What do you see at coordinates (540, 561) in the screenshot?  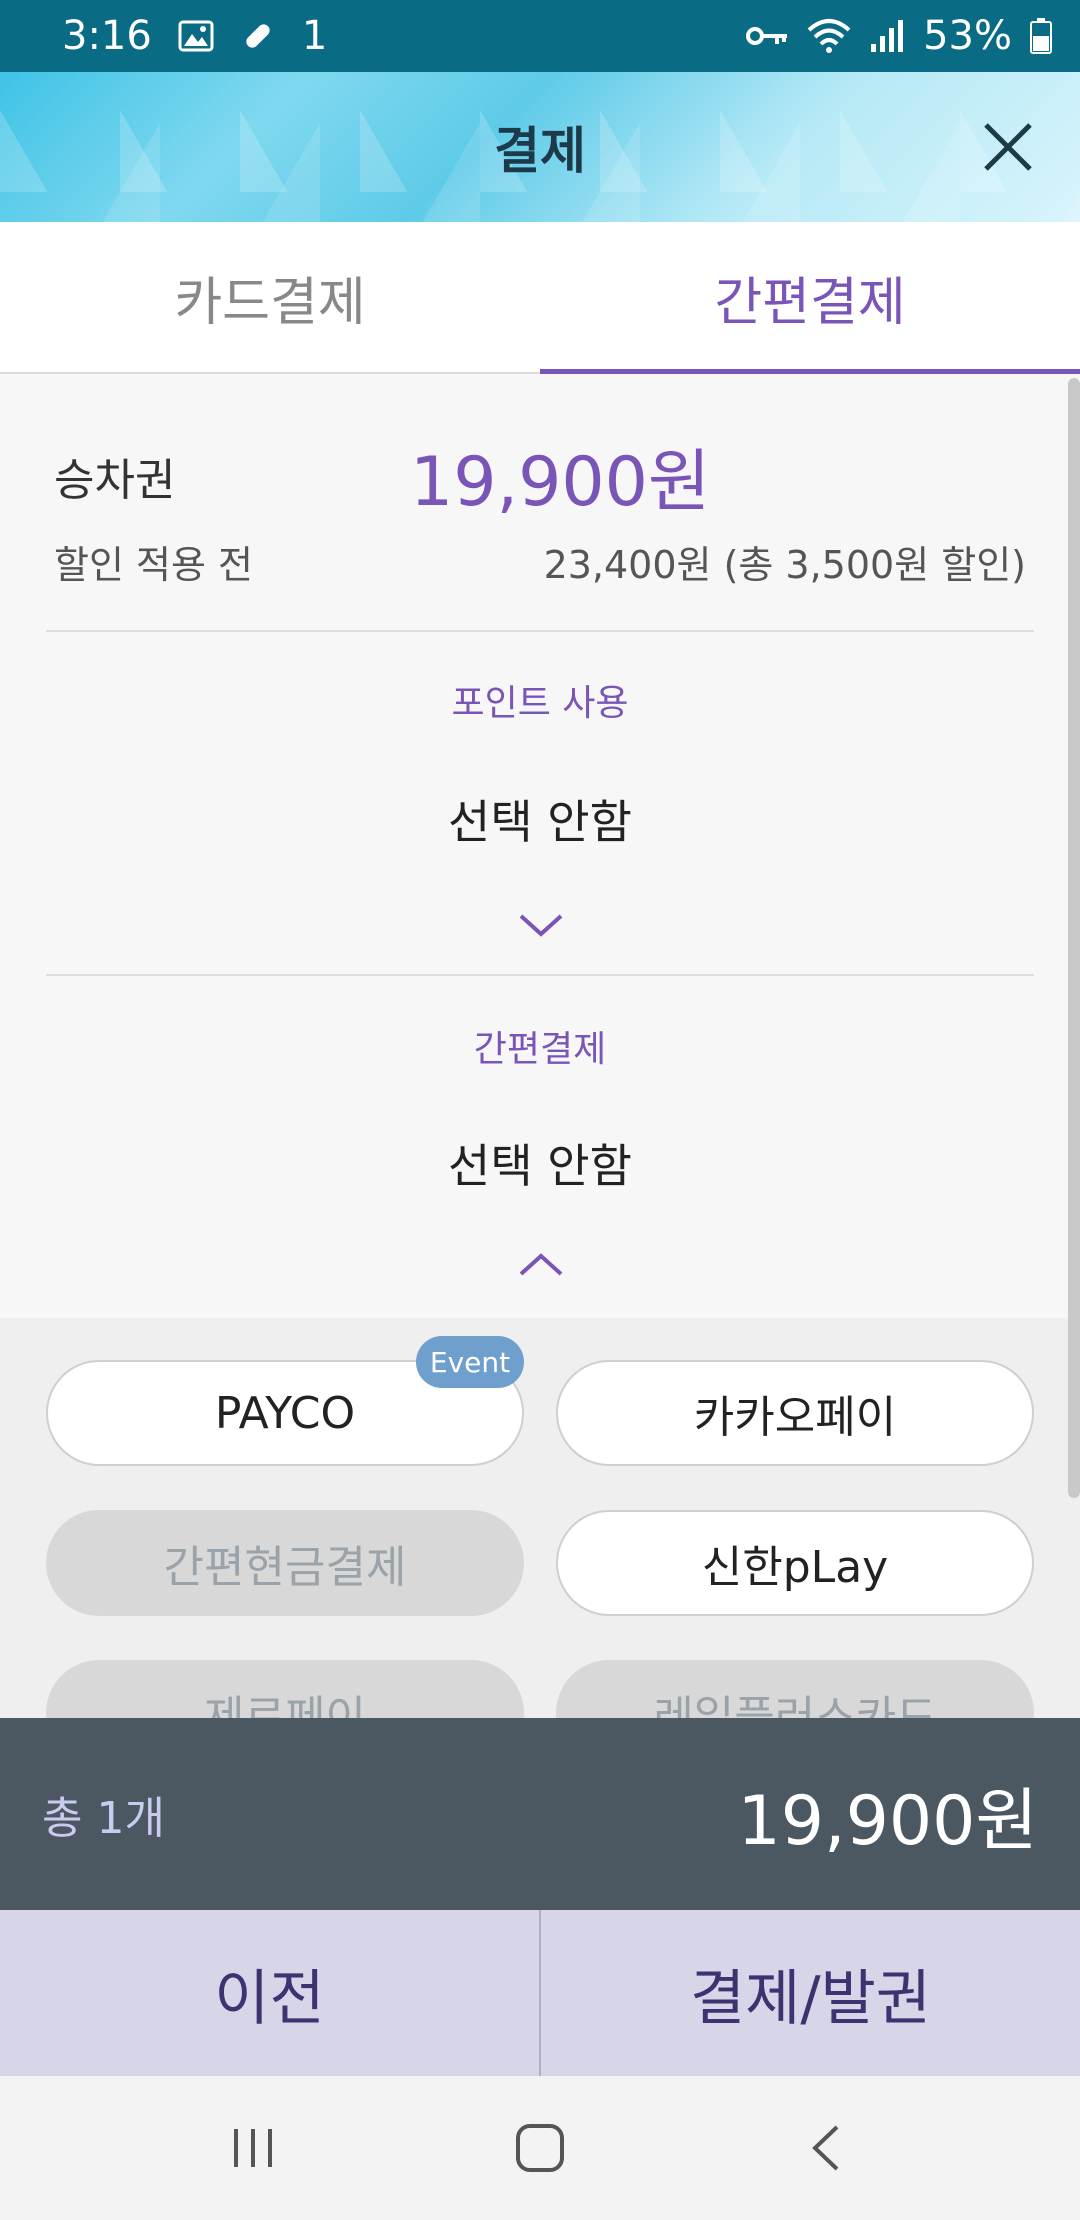 I see `before-discount-row: 할인 적용 전 23,400원 (총 3,500원 할인)` at bounding box center [540, 561].